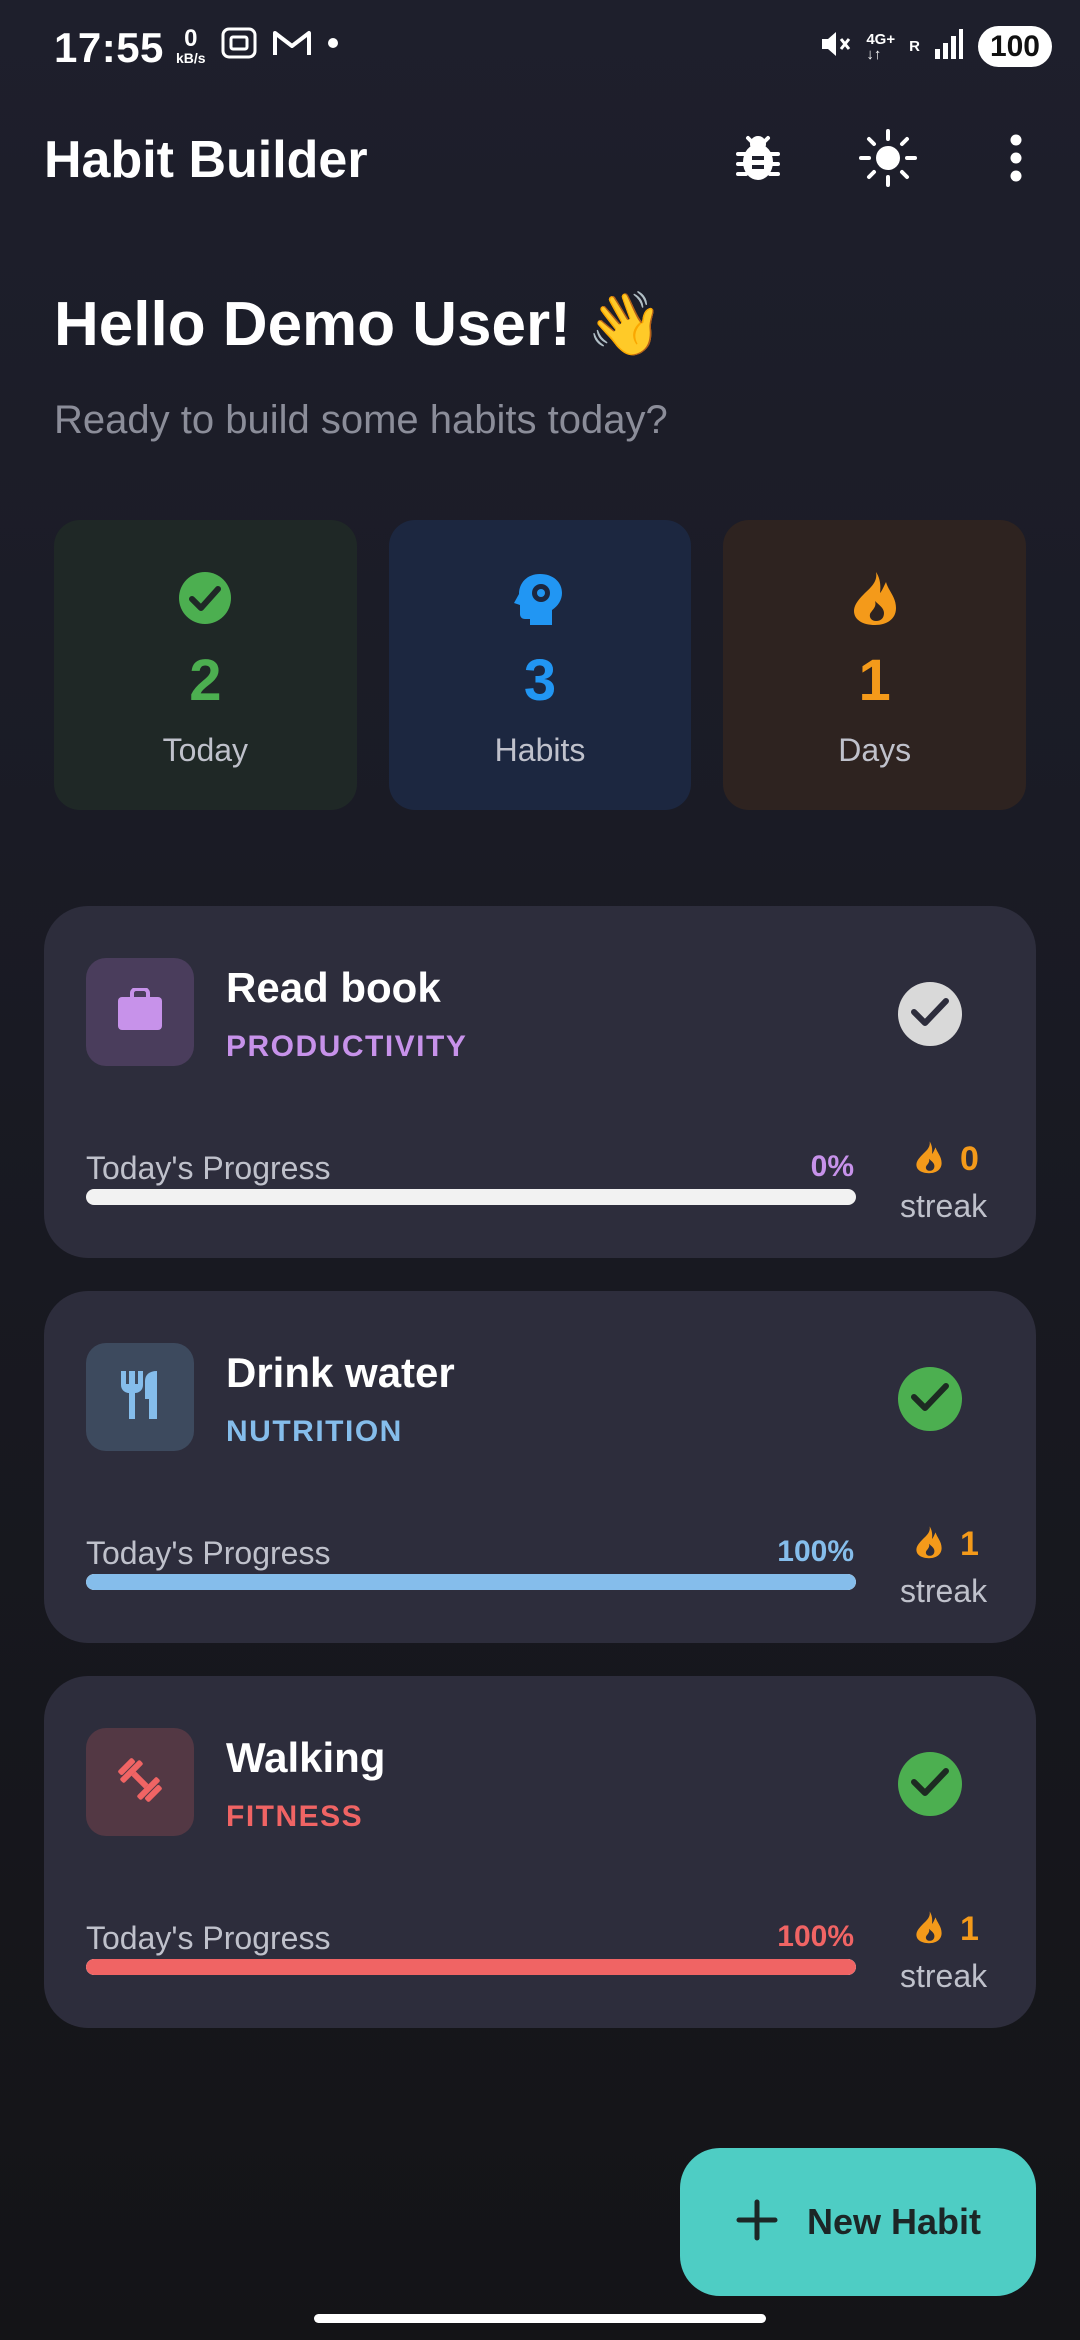 The height and width of the screenshot is (2340, 1080). What do you see at coordinates (1014, 46) in the screenshot?
I see `battery-indicator: 100` at bounding box center [1014, 46].